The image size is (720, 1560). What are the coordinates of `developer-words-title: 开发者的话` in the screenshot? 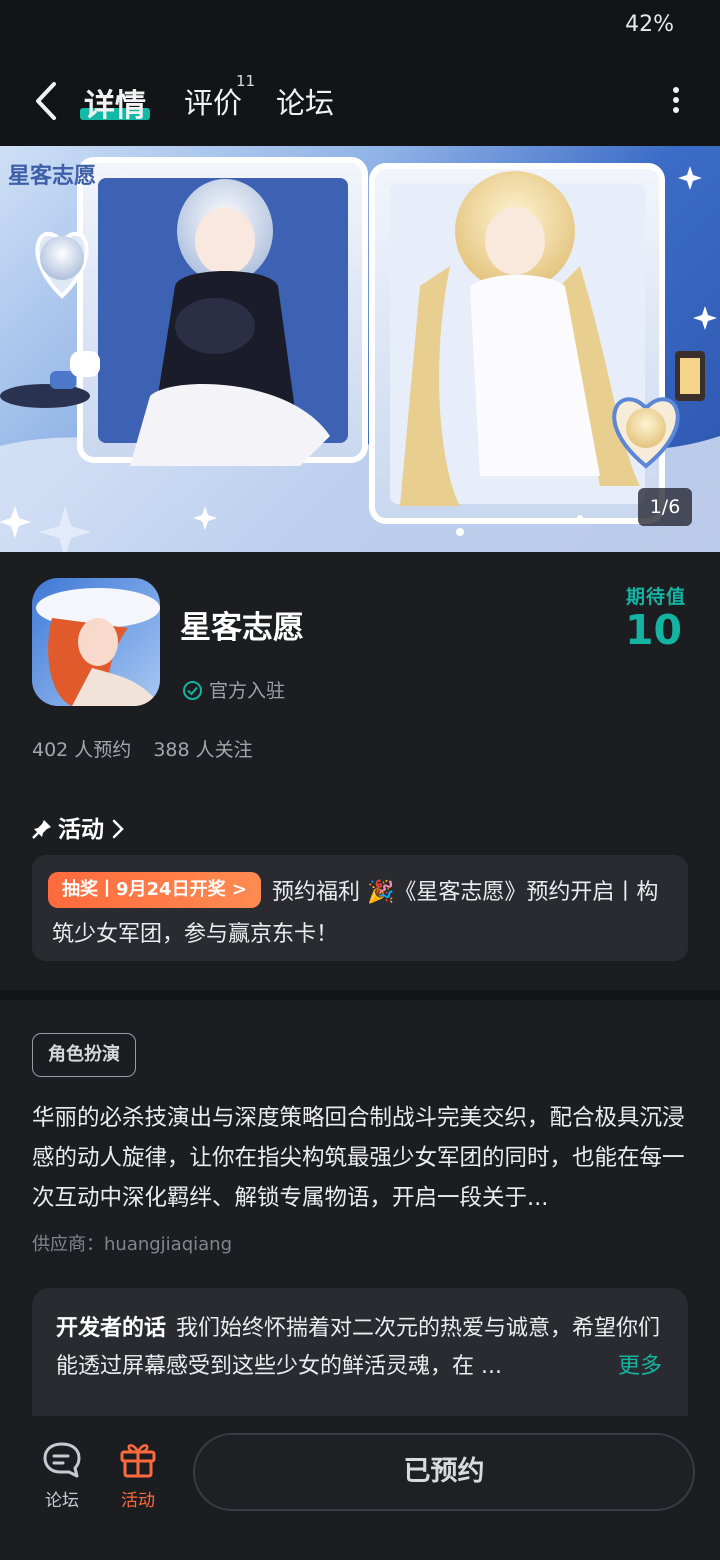 It's located at (111, 1328).